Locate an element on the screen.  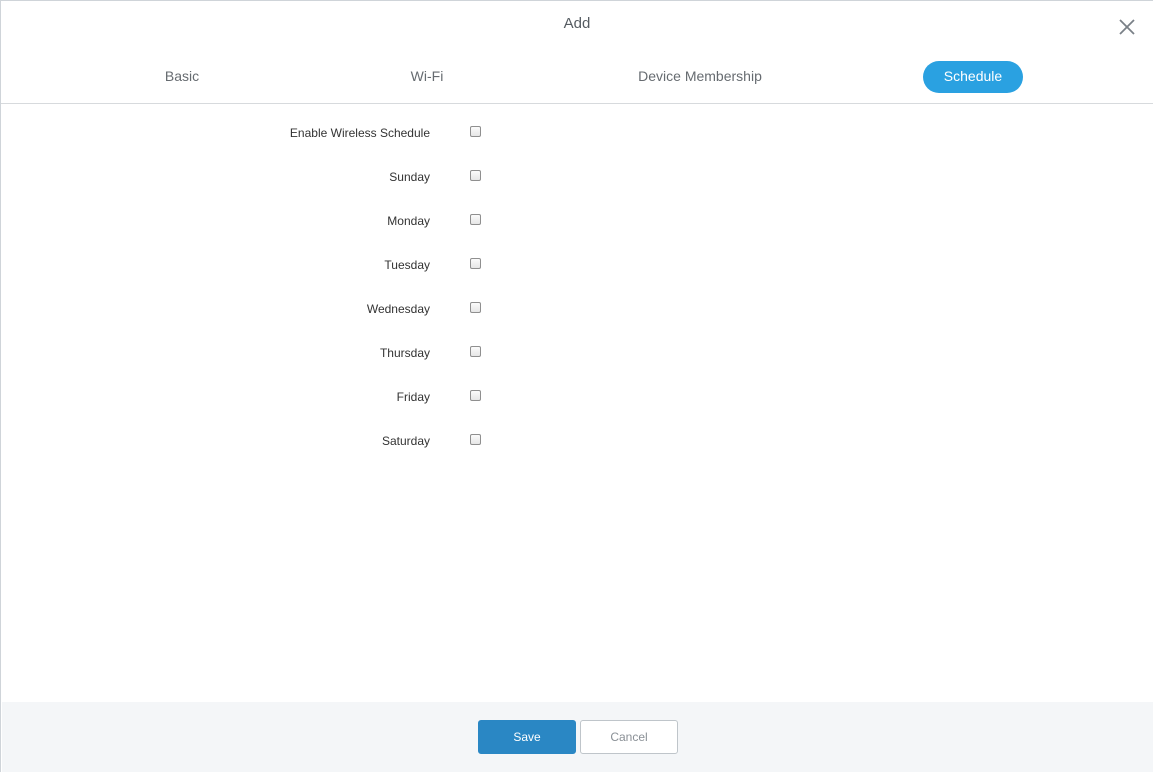
form-label: Sunday is located at coordinates (409, 177).